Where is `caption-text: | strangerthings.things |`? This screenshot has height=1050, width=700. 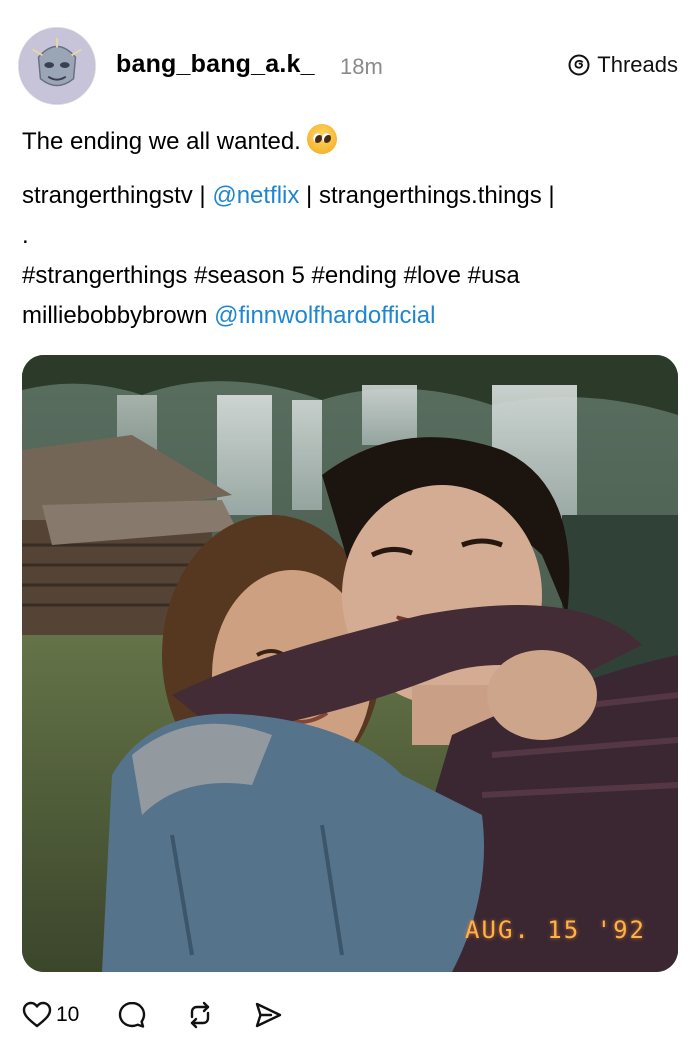
caption-text: | strangerthings.things | is located at coordinates (427, 195).